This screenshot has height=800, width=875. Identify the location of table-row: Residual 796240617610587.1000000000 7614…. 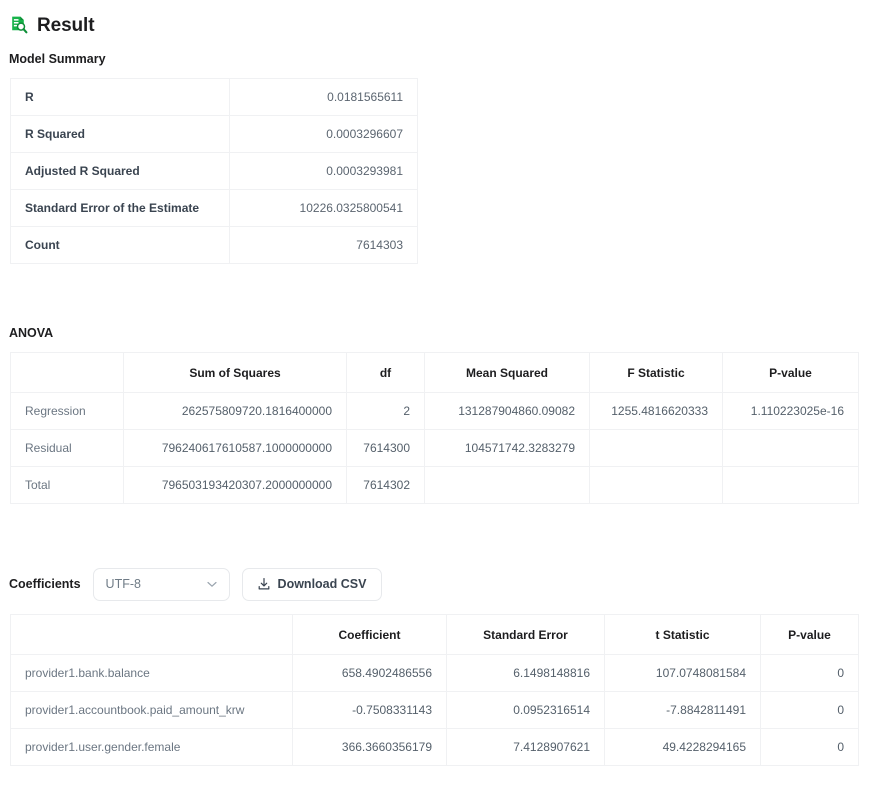
(434, 448).